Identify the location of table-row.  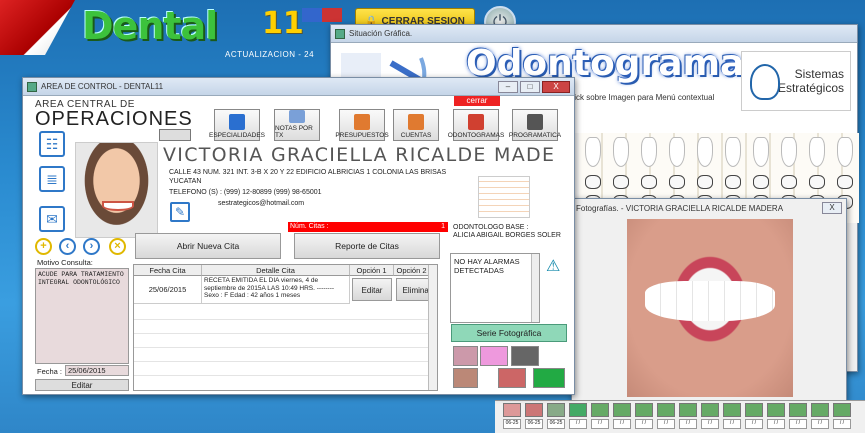
(281, 361).